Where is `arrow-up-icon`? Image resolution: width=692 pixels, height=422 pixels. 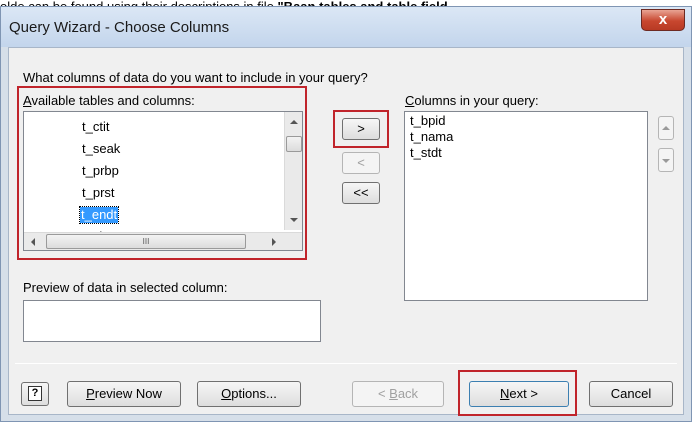
arrow-up-icon is located at coordinates (666, 128).